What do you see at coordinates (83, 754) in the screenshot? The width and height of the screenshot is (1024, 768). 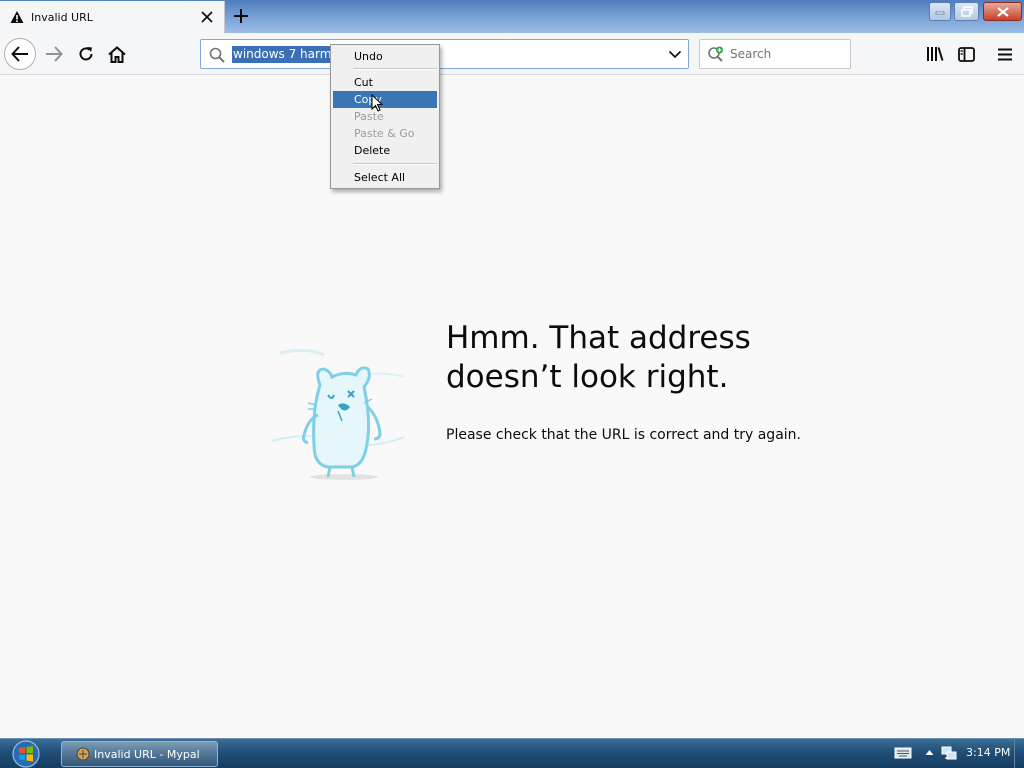 I see `app-icon` at bounding box center [83, 754].